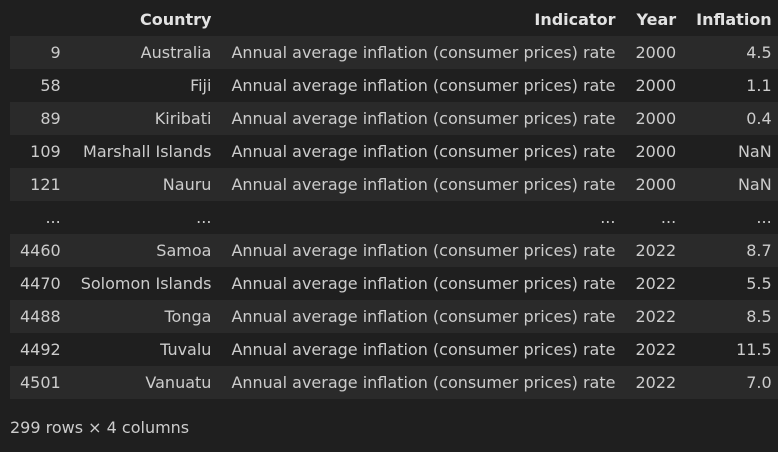 The width and height of the screenshot is (778, 452). I want to click on header-country: Country, so click(146, 19).